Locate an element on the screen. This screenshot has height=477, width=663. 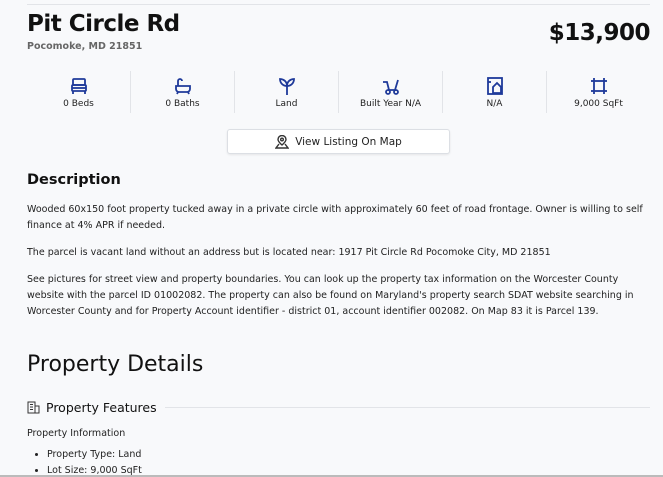
property-details-heading: Property Details is located at coordinates (115, 364).